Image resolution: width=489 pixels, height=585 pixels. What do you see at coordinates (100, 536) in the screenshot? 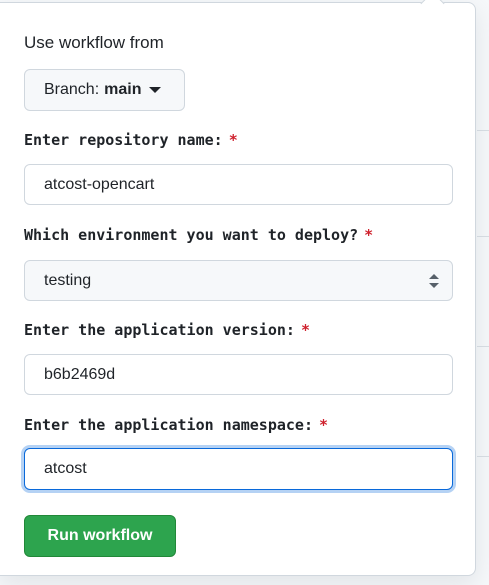
I see `run-workflow-button: Run workflow` at bounding box center [100, 536].